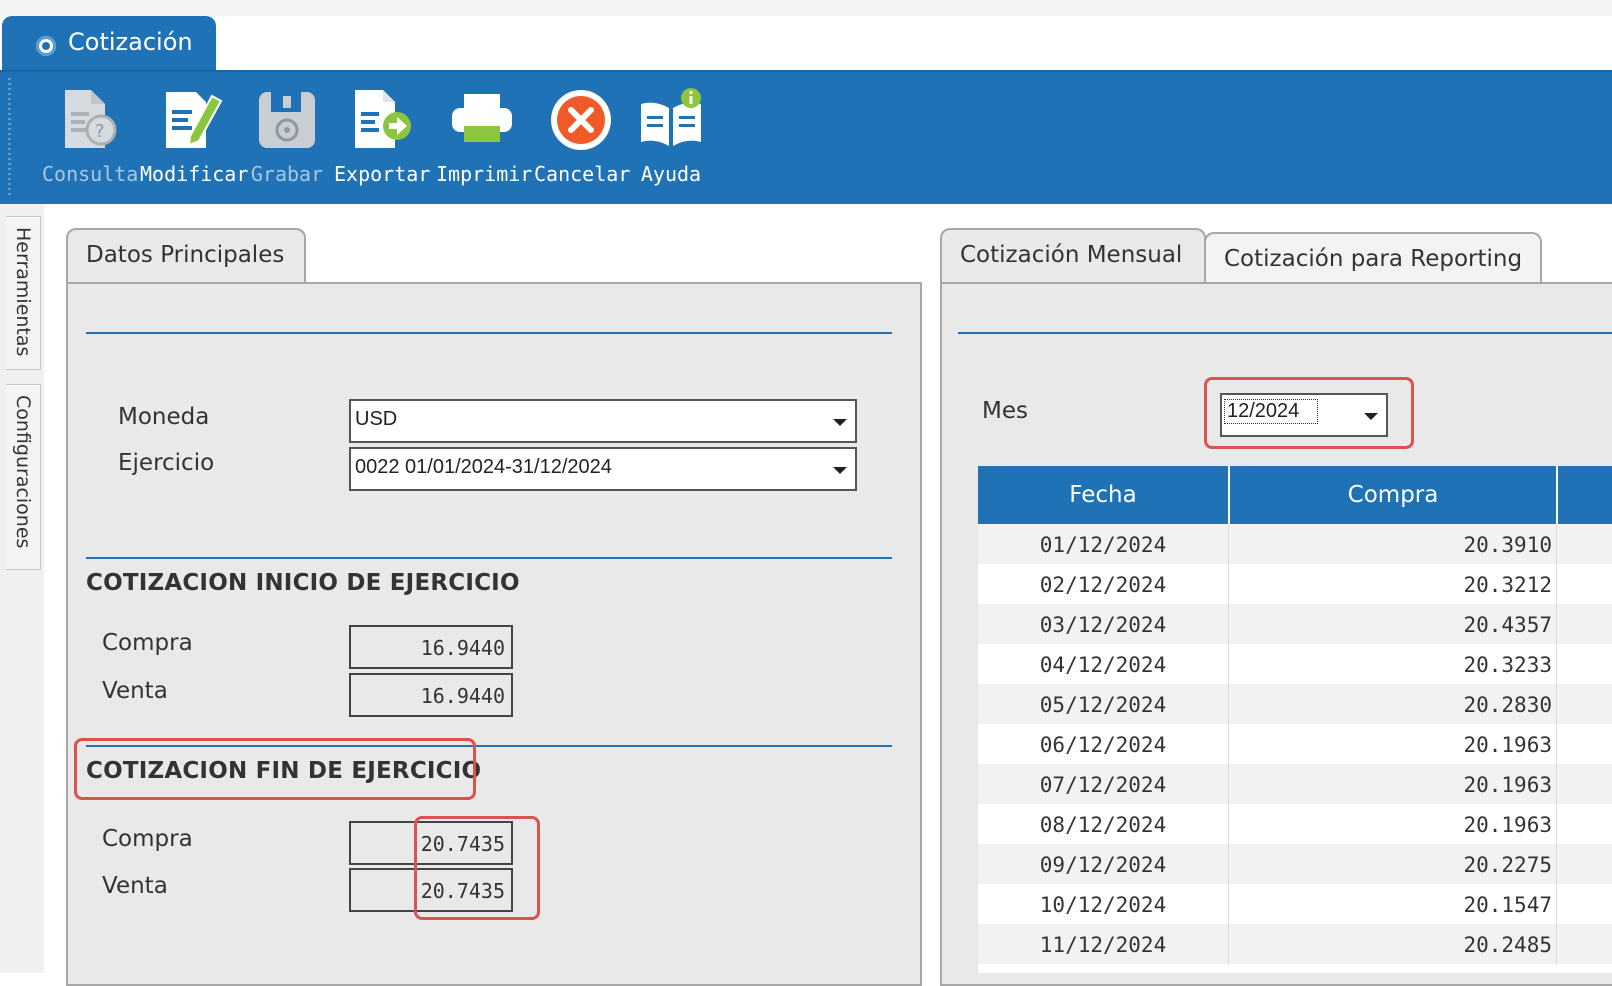 This screenshot has height=986, width=1612. What do you see at coordinates (1103, 785) in the screenshot?
I see `cell-fecha: 07/12/2024` at bounding box center [1103, 785].